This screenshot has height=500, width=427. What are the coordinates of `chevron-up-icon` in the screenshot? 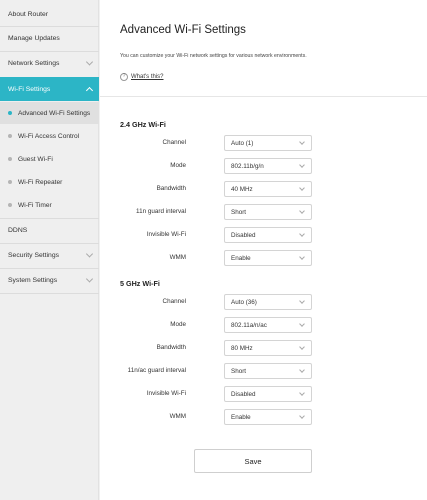 It's located at (89, 90).